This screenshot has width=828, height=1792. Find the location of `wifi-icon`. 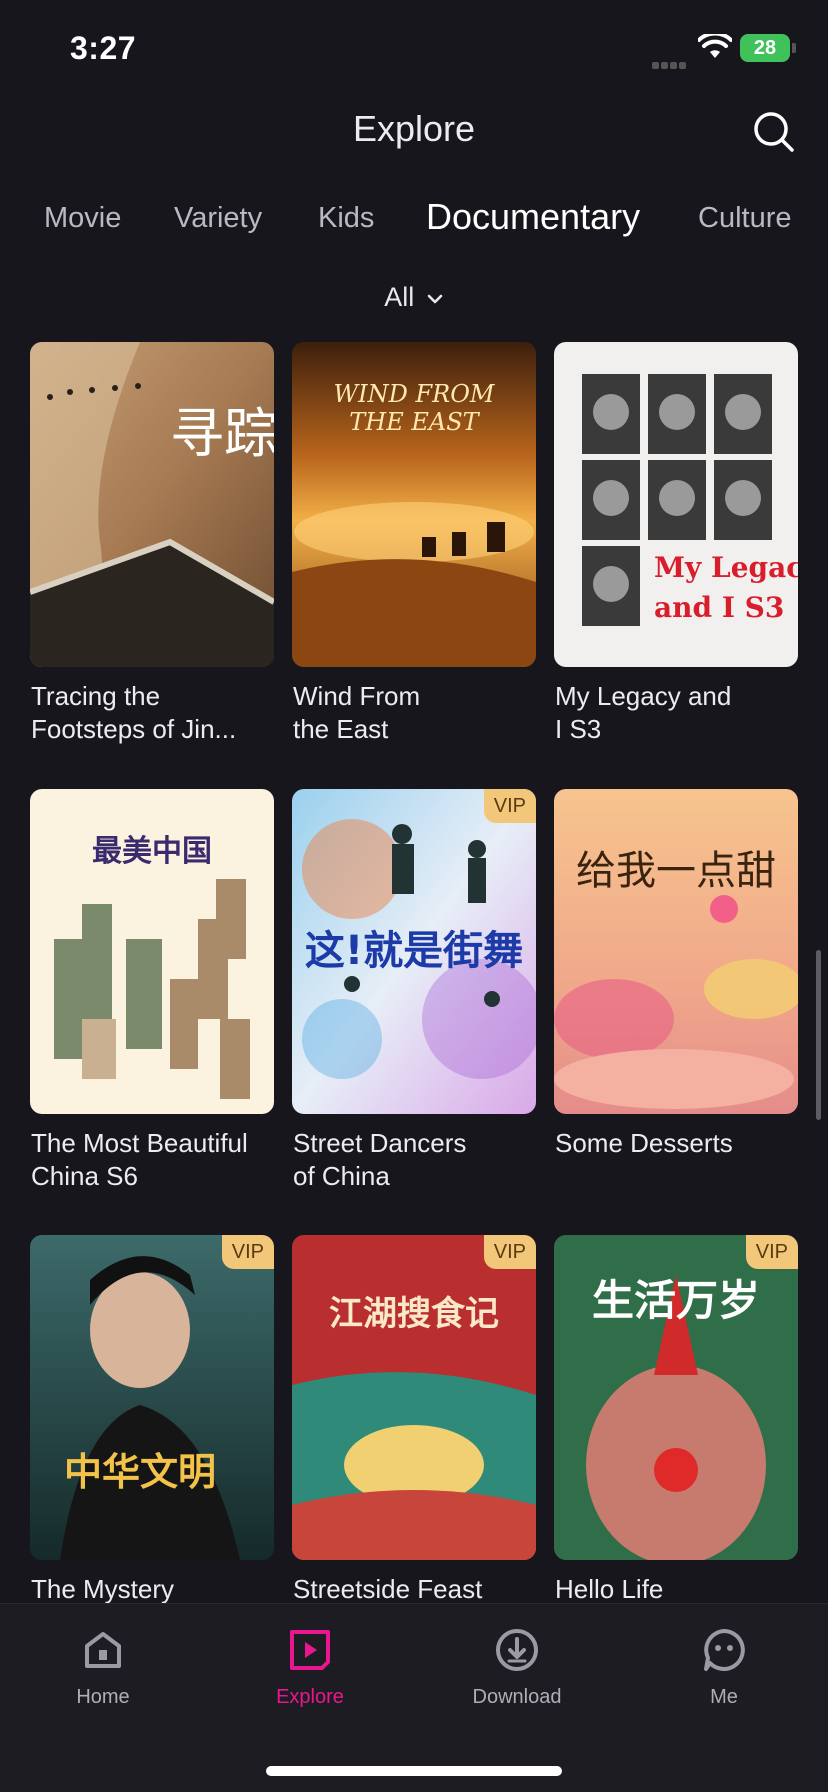

wifi-icon is located at coordinates (715, 46).